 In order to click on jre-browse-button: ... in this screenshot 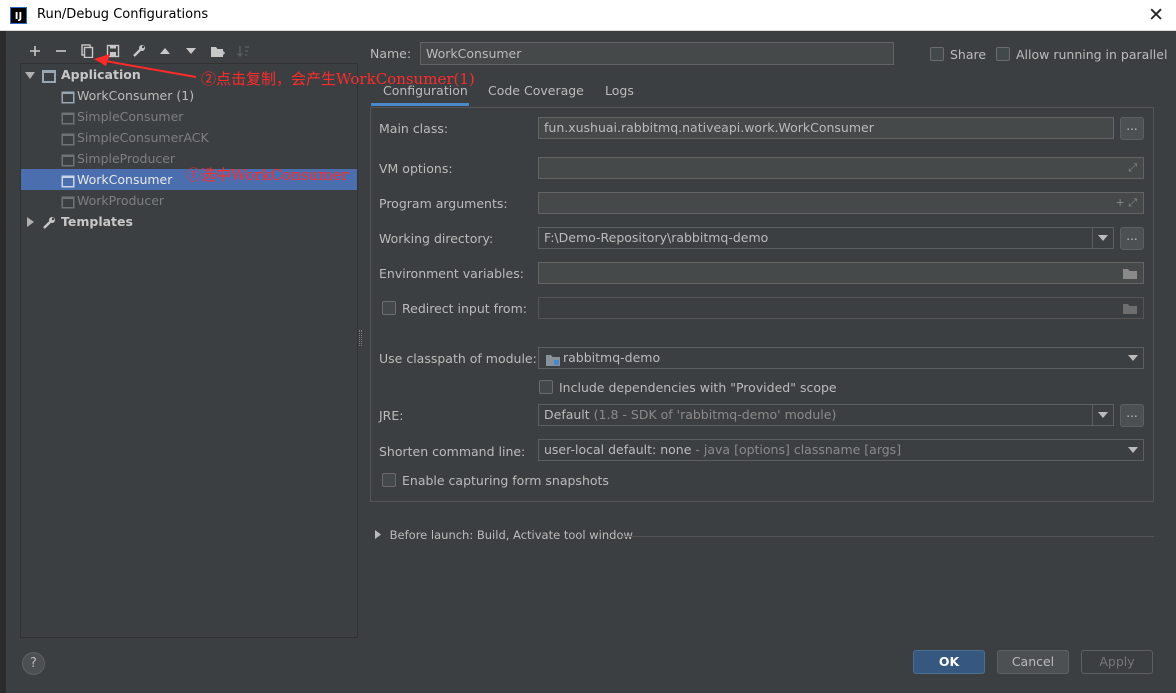, I will do `click(1132, 415)`.